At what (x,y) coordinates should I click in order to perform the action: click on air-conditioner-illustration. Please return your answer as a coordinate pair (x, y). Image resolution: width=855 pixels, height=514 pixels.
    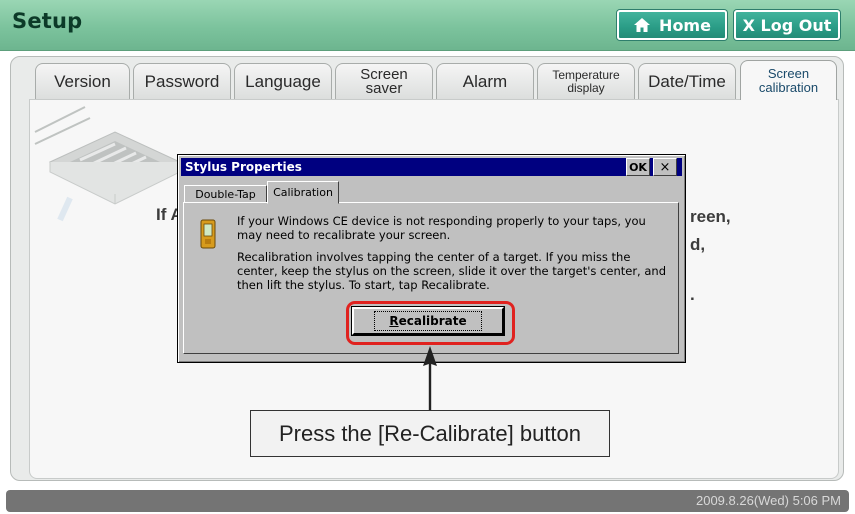
    Looking at the image, I should click on (108, 164).